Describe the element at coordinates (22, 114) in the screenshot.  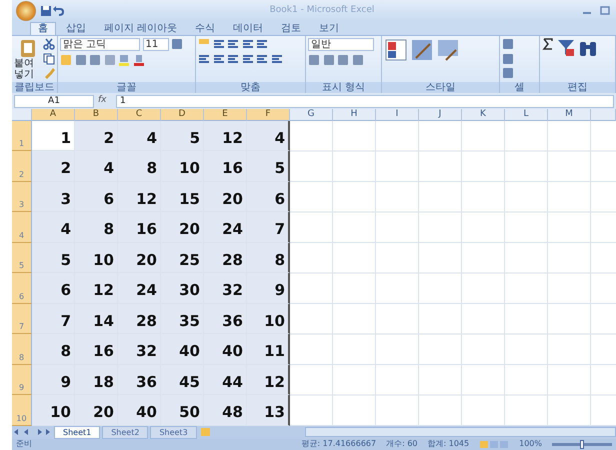
I see `select-all-button` at that location.